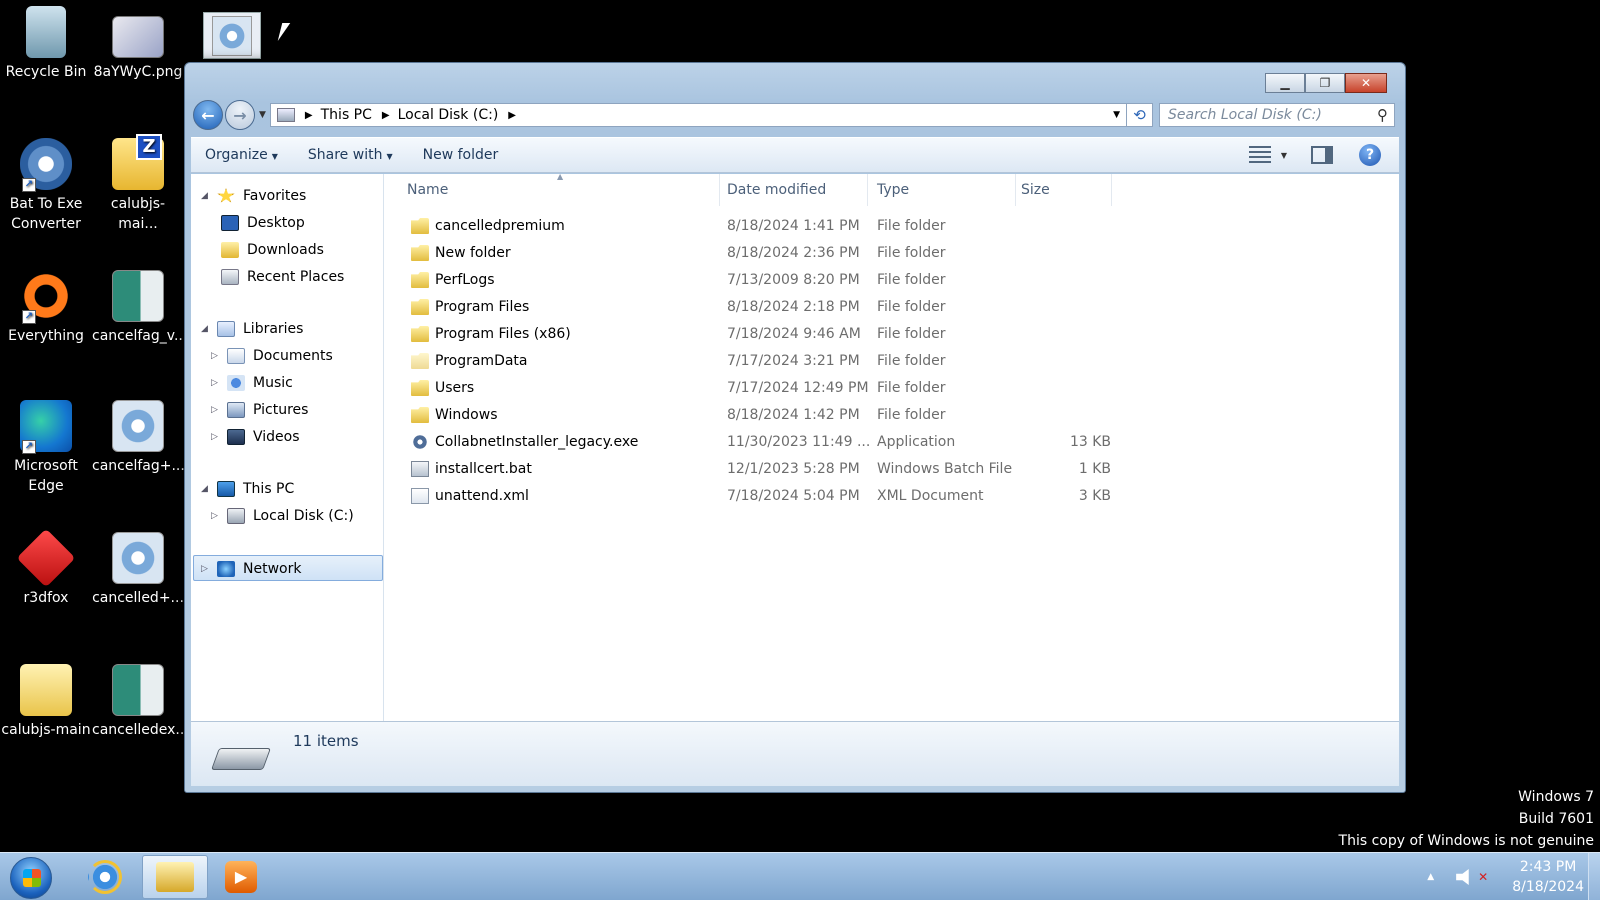 Image resolution: width=1600 pixels, height=900 pixels. I want to click on desktop-icon-r3dfox: r3dfox, so click(46, 568).